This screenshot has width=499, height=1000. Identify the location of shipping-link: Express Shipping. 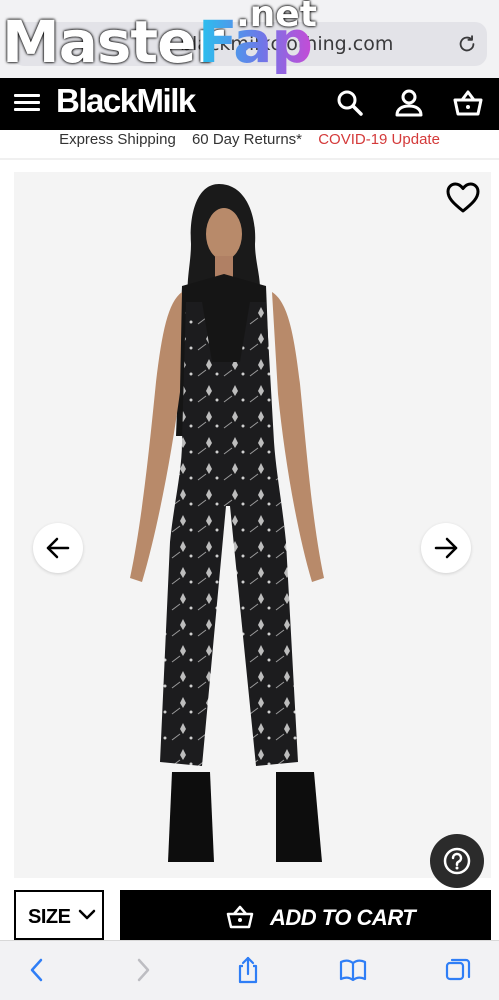
(117, 139).